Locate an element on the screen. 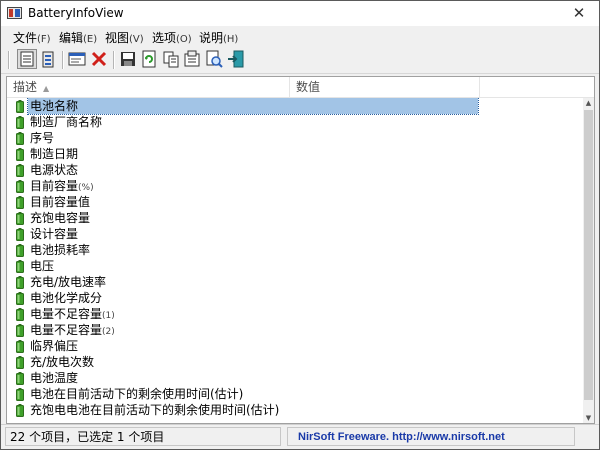 This screenshot has width=600, height=450. row-label: 电池化学成分 is located at coordinates (66, 298).